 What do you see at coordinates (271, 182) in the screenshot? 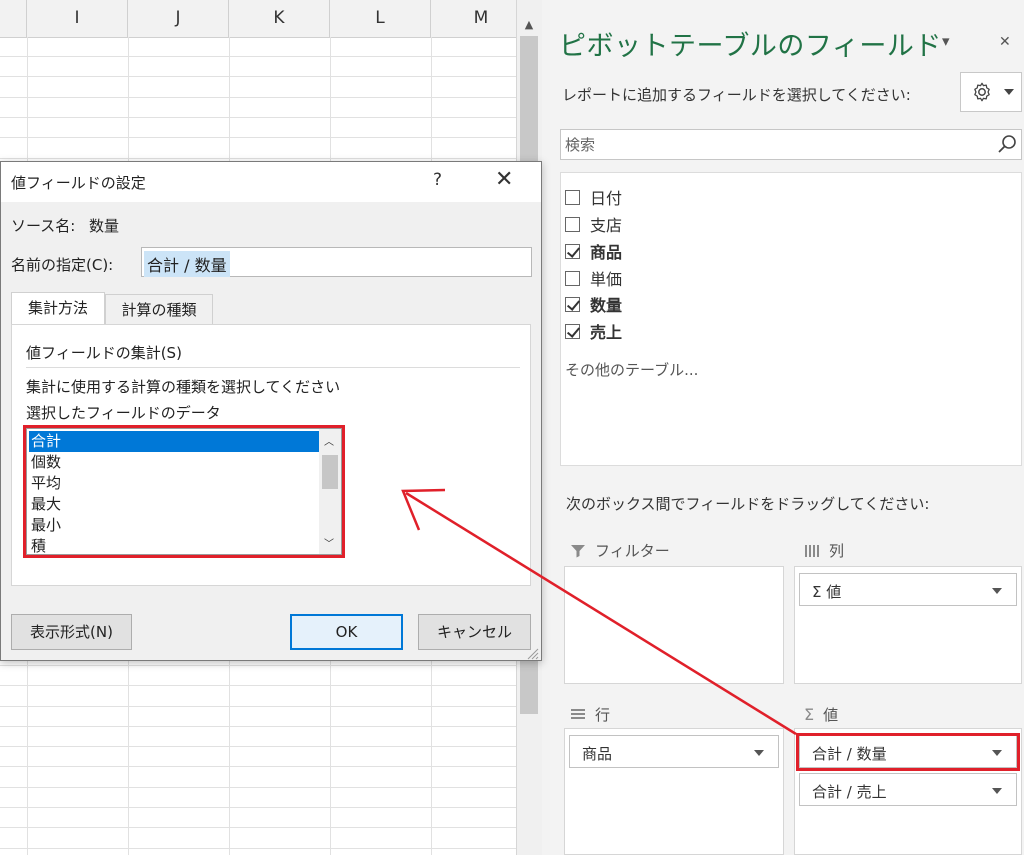
I see `dialog-titlebar: 値フィールドの設定 ? ✕` at bounding box center [271, 182].